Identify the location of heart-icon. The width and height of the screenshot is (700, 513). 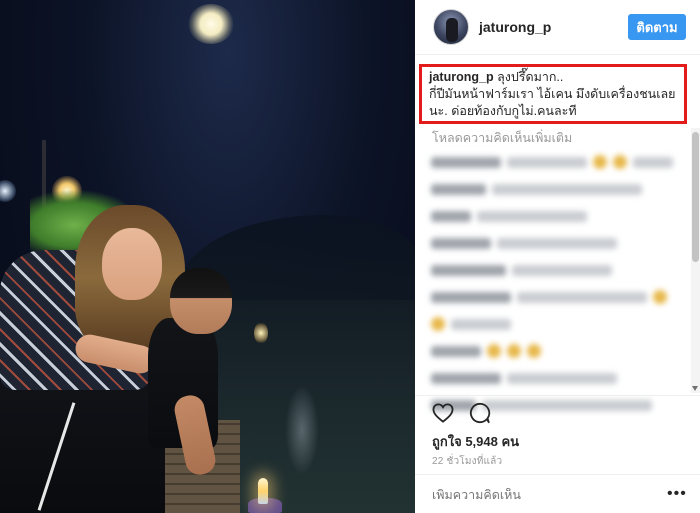
(443, 413).